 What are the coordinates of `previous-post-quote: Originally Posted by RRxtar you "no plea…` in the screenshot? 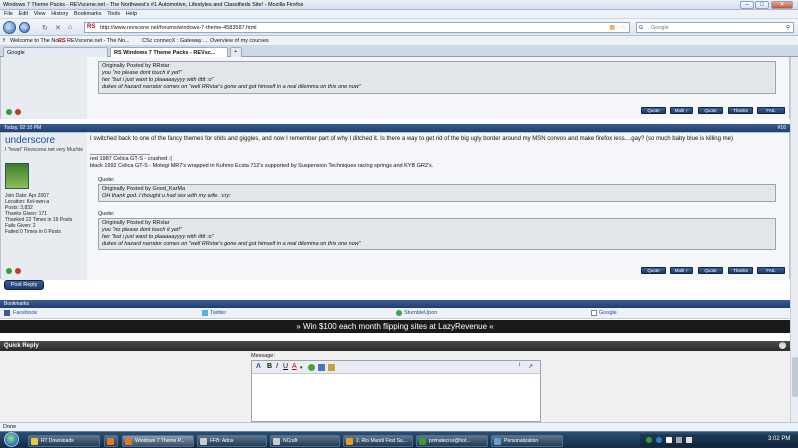 It's located at (437, 77).